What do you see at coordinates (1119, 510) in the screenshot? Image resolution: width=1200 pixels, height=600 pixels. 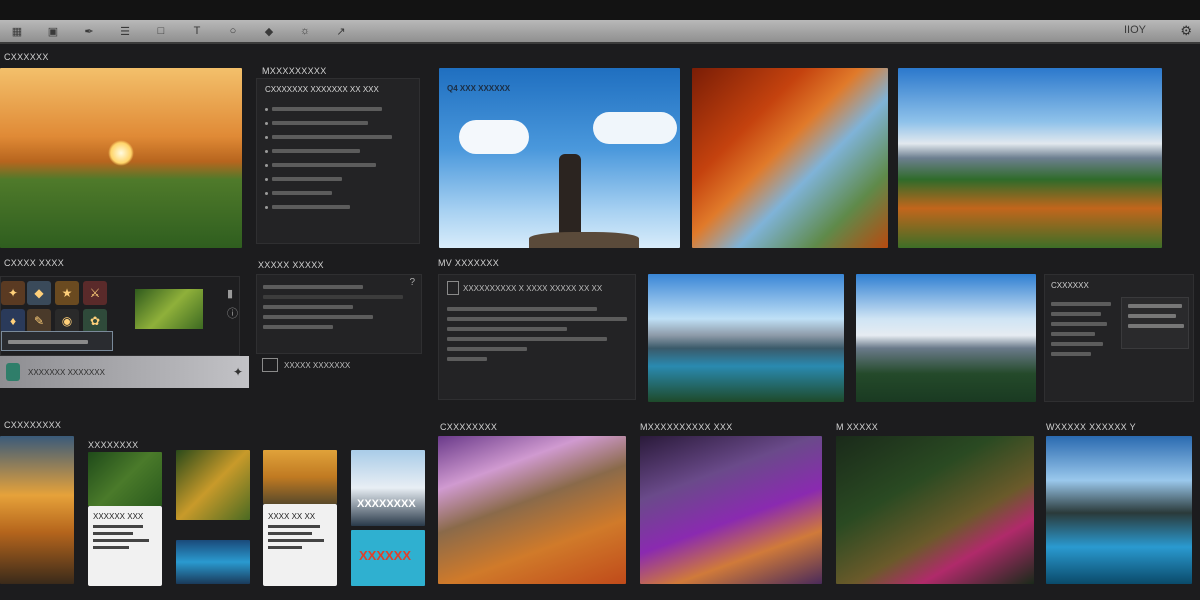 I see `thumbnail-glacier-lake` at bounding box center [1119, 510].